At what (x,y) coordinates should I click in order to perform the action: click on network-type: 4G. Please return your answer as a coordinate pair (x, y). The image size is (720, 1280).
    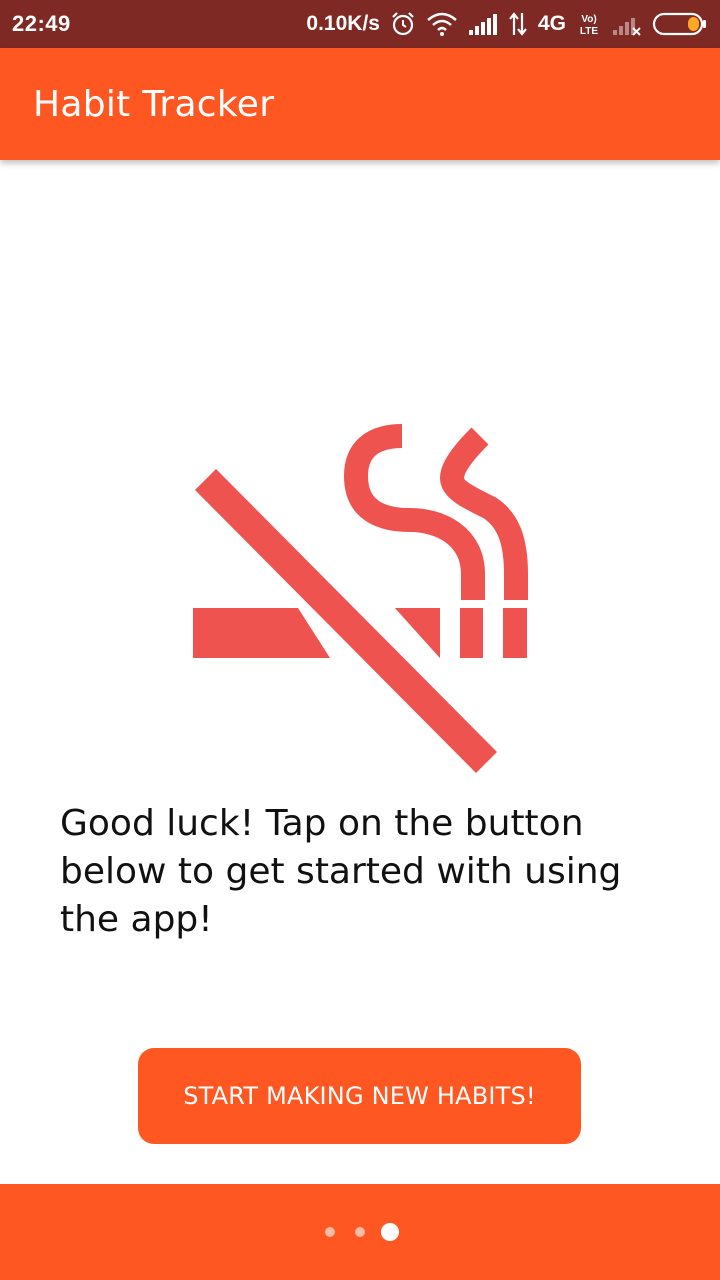
    Looking at the image, I should click on (551, 23).